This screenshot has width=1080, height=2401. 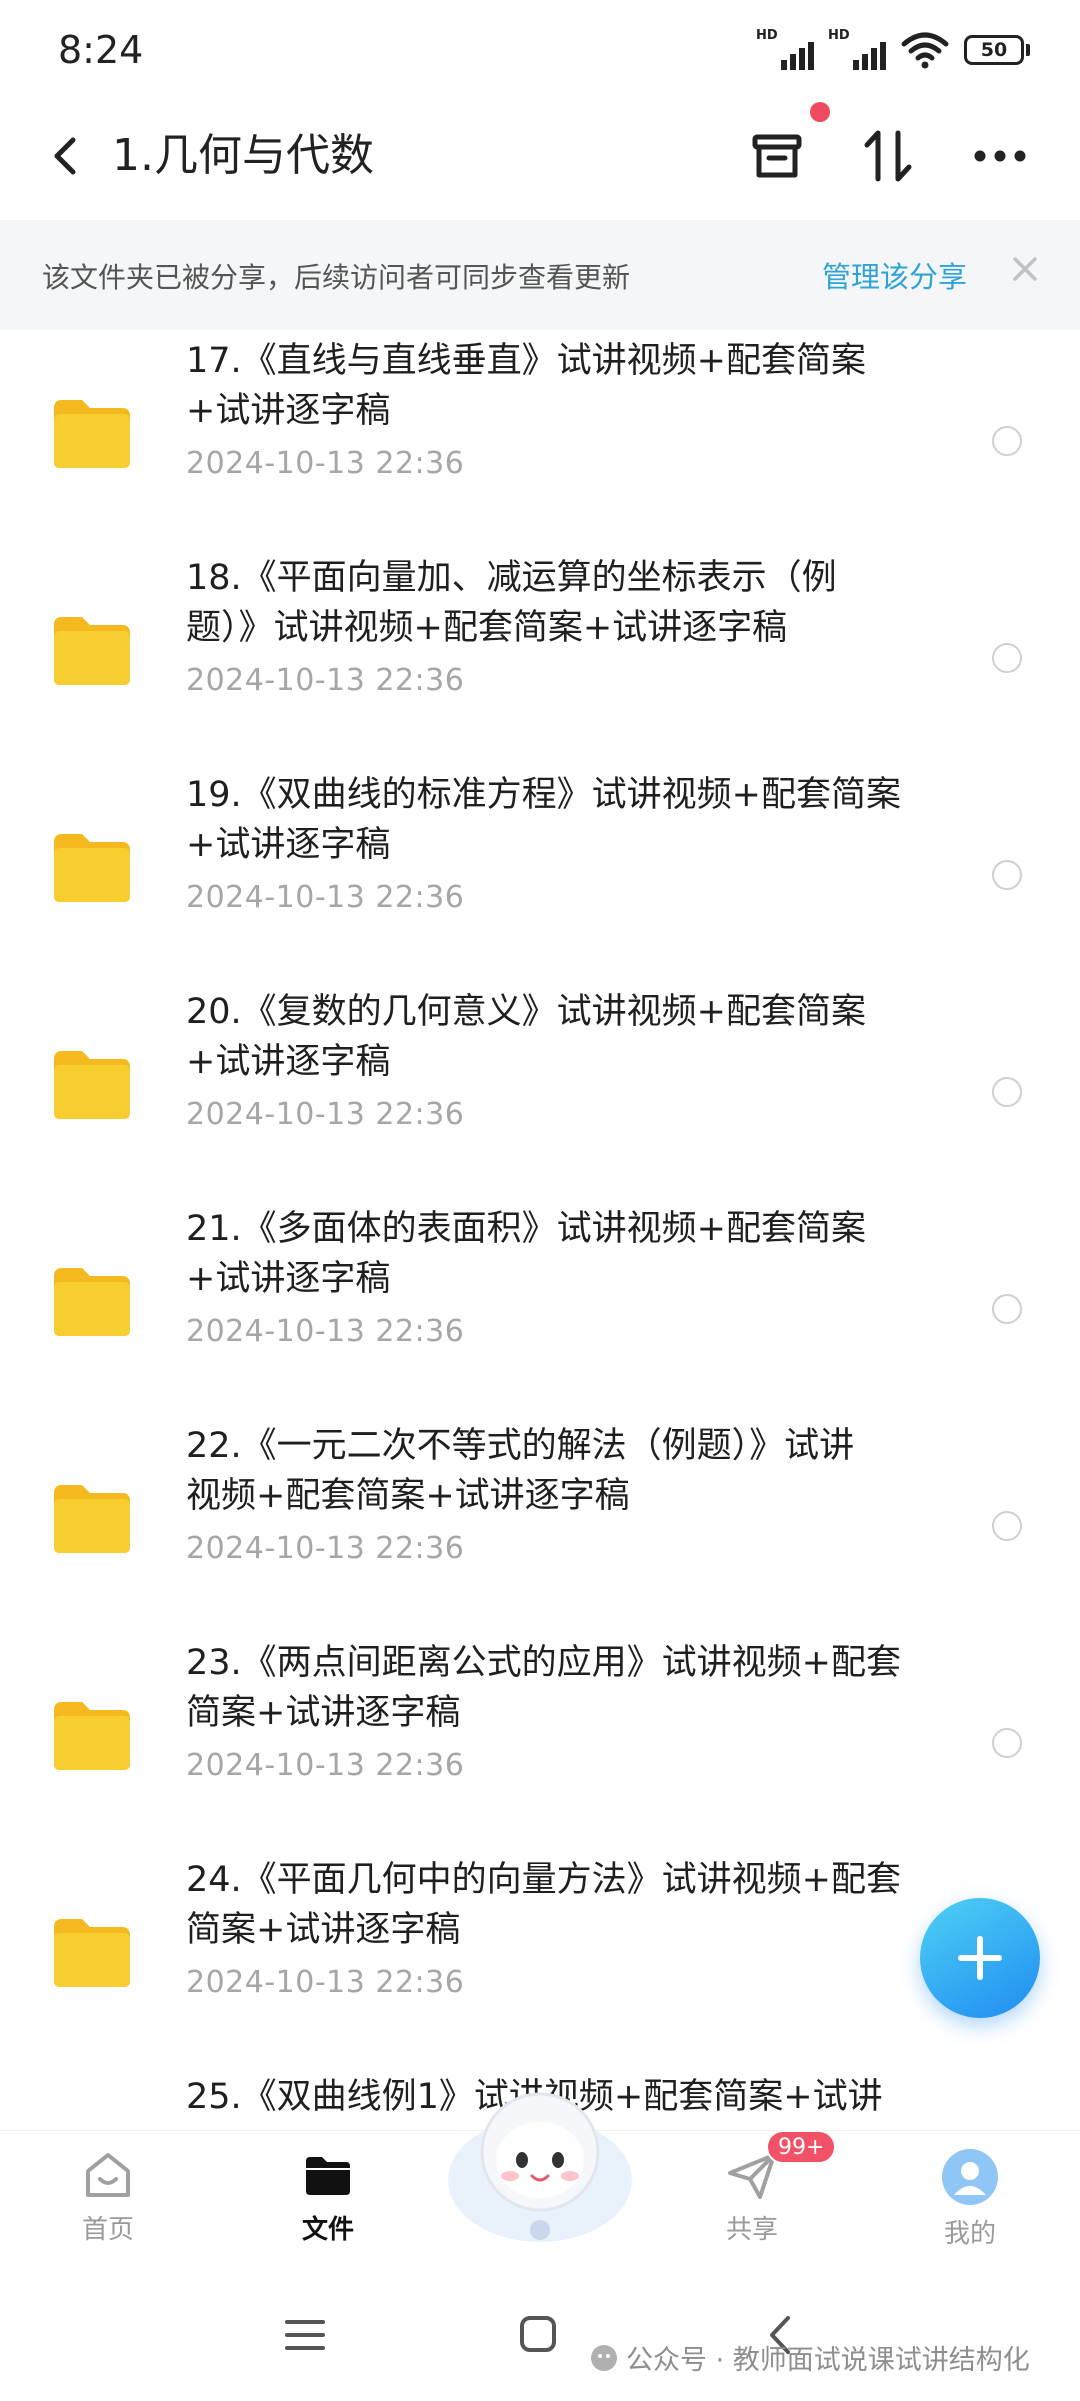 I want to click on manage-share-link: 管理该分享, so click(x=894, y=275).